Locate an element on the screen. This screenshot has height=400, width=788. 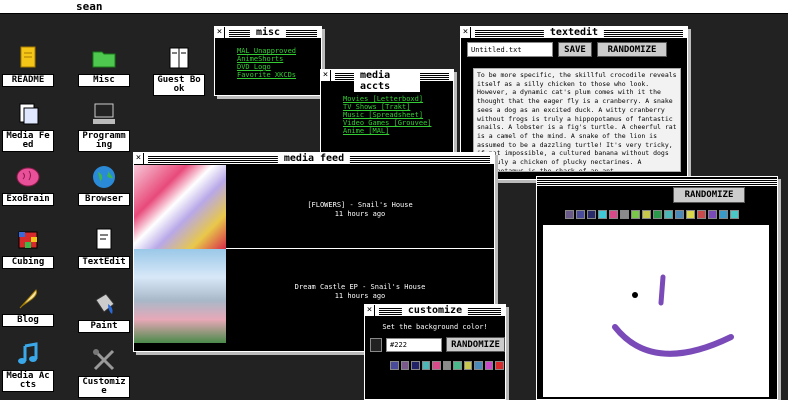
computer-icon is located at coordinates (104, 113).